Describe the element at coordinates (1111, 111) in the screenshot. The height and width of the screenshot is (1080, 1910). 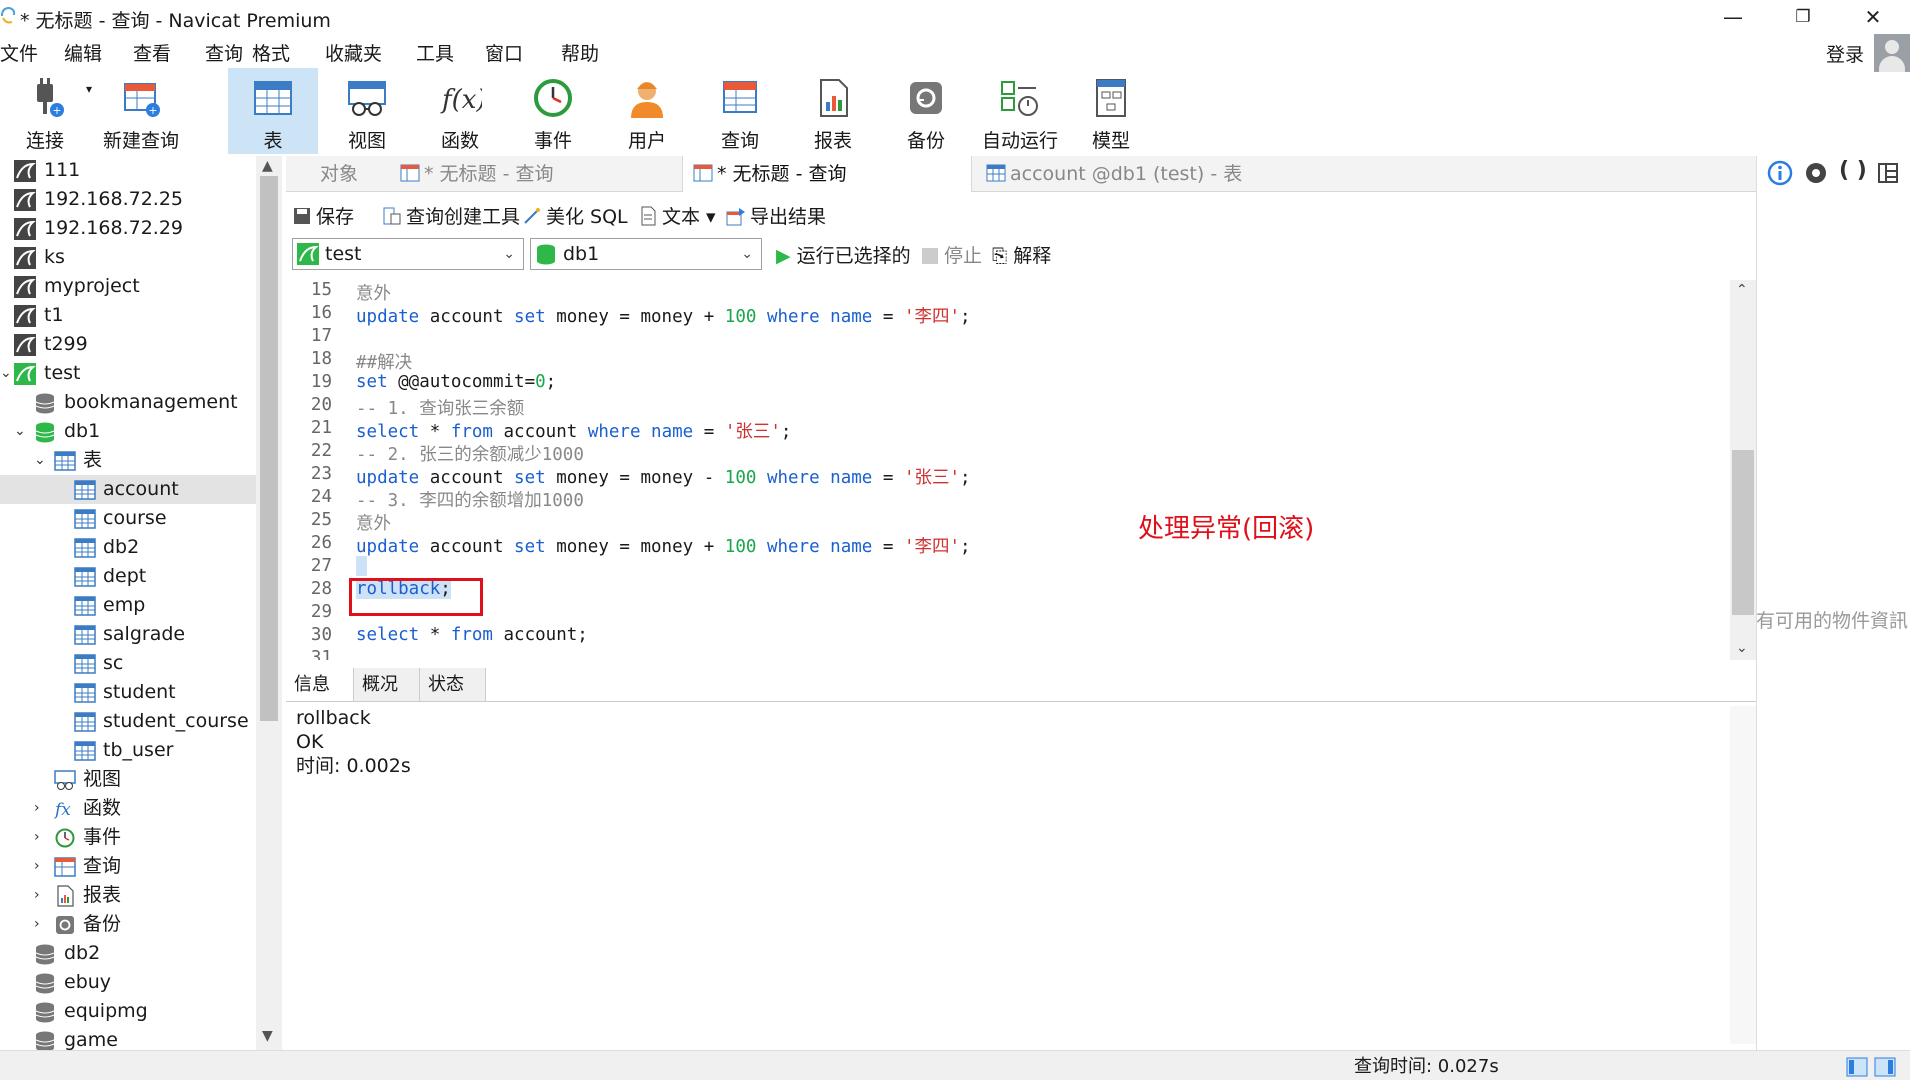
I see `model-button: 模型` at that location.